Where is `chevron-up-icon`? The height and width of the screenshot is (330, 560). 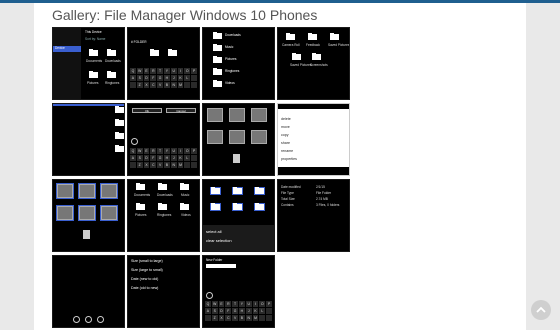 chevron-up-icon is located at coordinates (541, 309).